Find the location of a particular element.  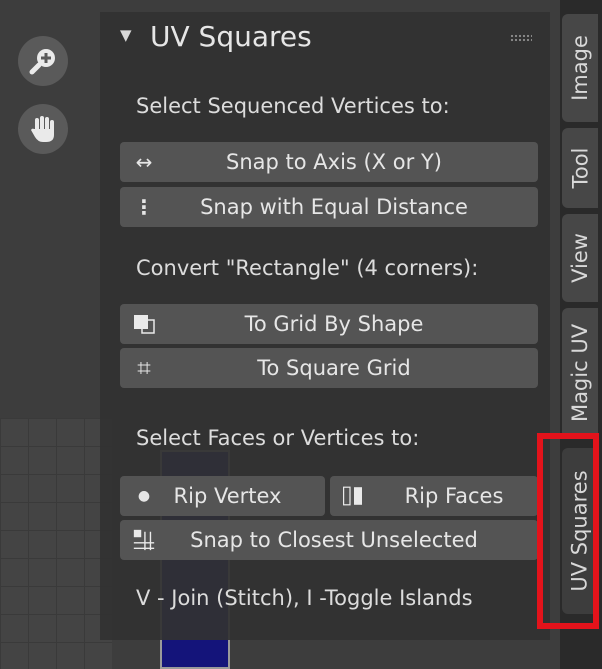

snap-to-axis-label: Snap to Axis (X or Y) is located at coordinates (334, 162).